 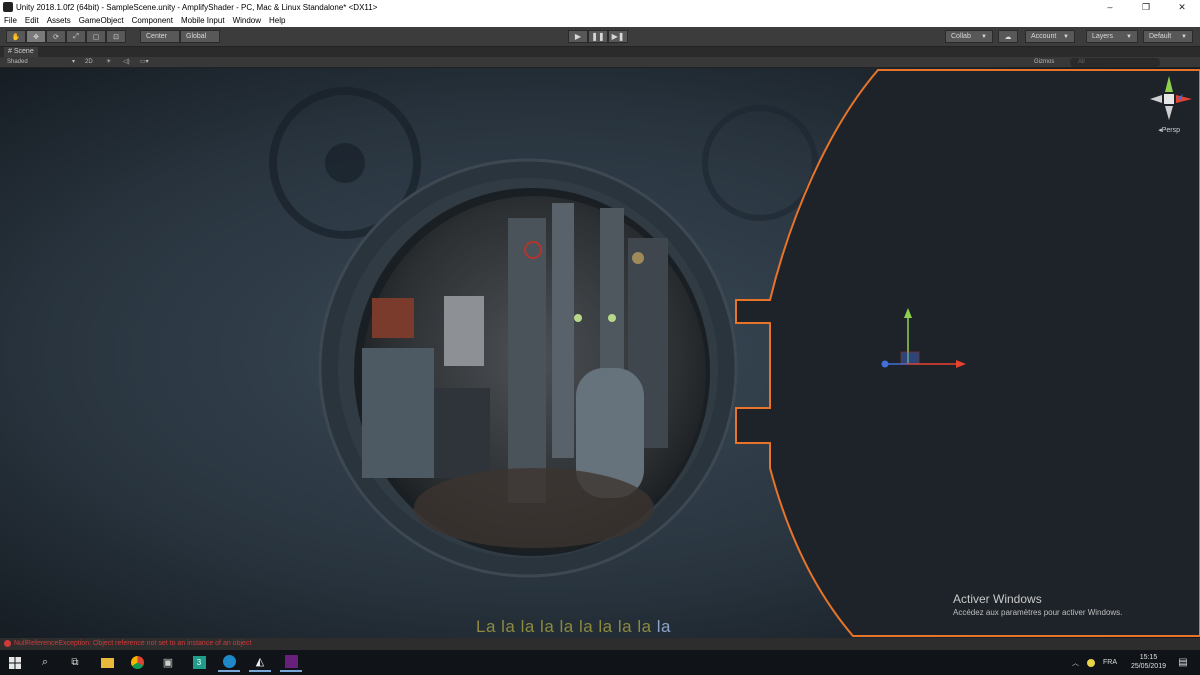 What do you see at coordinates (203, 20) in the screenshot?
I see `menu-mobile-input: Mobile Input` at bounding box center [203, 20].